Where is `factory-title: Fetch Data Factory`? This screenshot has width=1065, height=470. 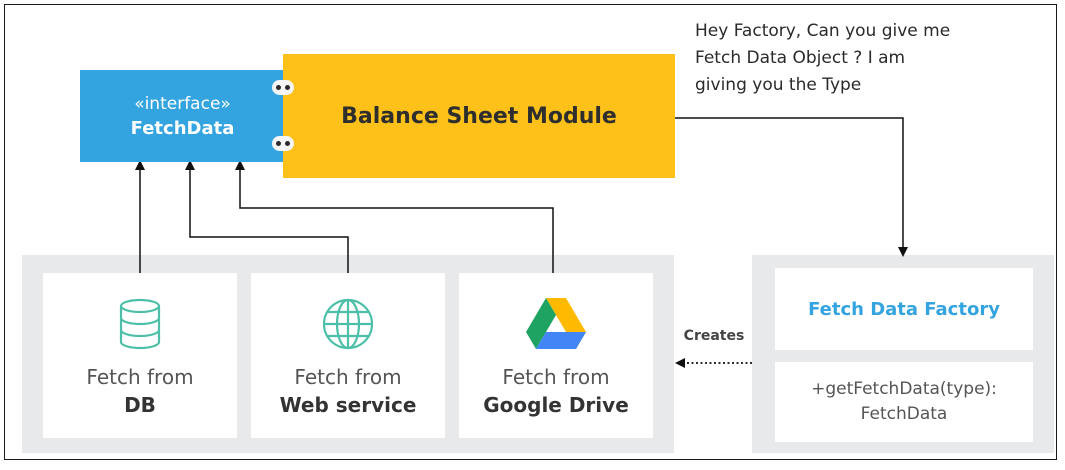 factory-title: Fetch Data Factory is located at coordinates (904, 309).